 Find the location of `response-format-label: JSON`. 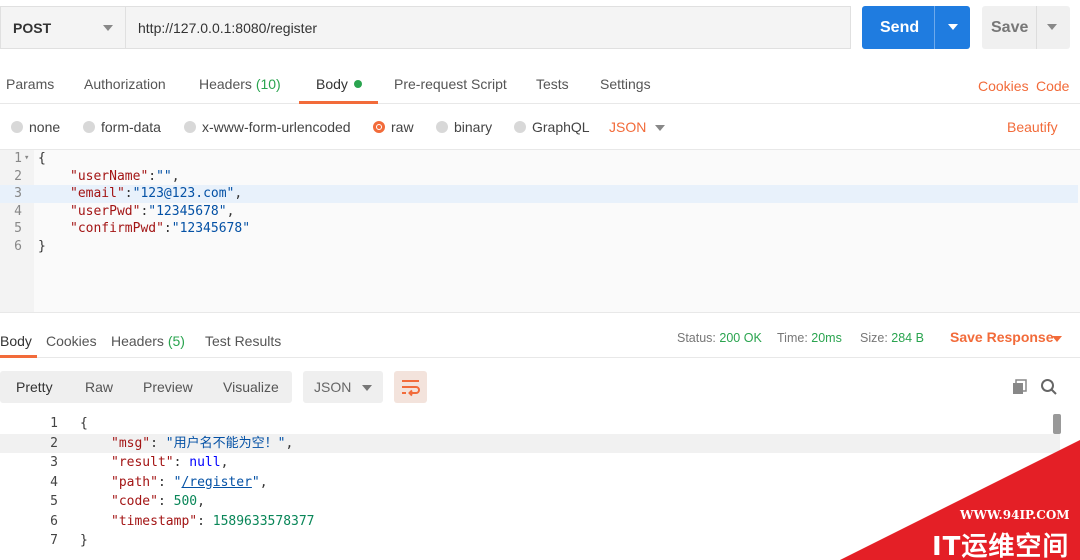

response-format-label: JSON is located at coordinates (333, 387).